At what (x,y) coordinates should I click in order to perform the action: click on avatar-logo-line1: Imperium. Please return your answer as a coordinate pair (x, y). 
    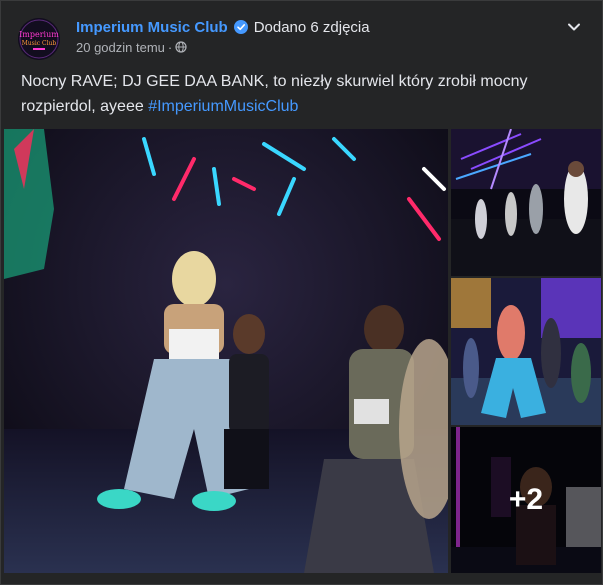
    Looking at the image, I should click on (39, 34).